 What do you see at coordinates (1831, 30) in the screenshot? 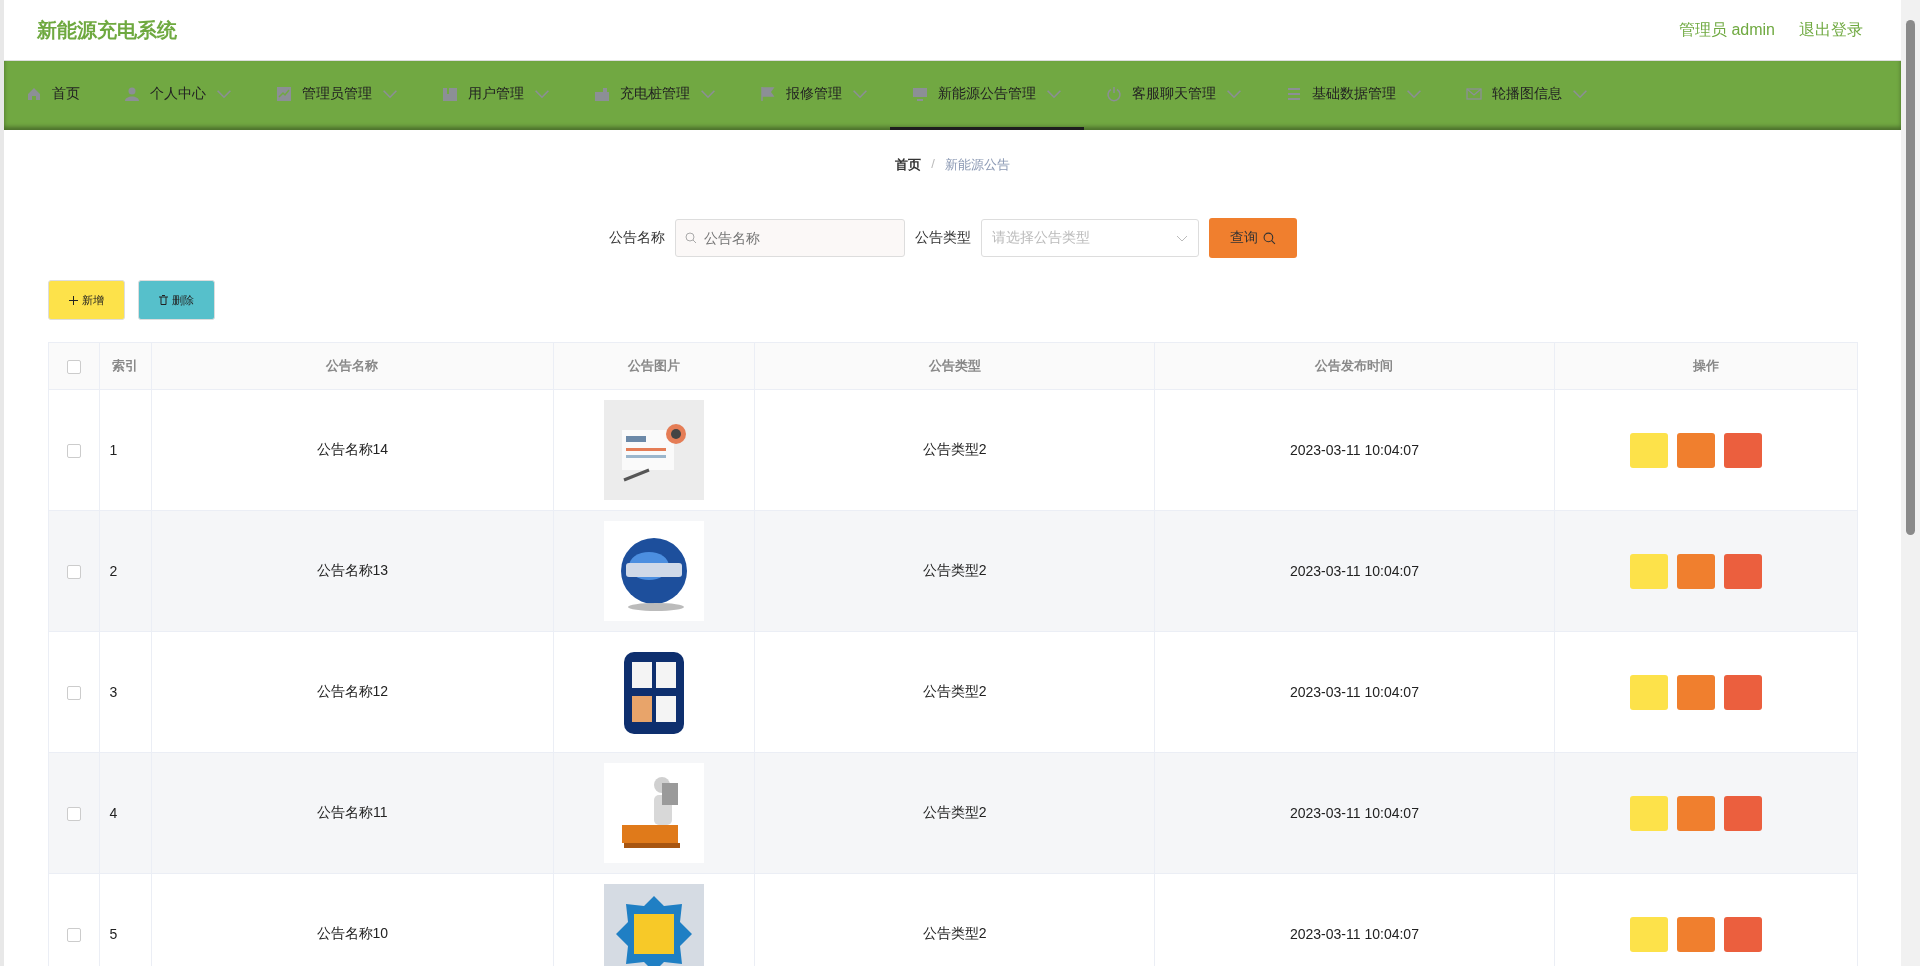
I see `logout-link: 退出登录` at bounding box center [1831, 30].